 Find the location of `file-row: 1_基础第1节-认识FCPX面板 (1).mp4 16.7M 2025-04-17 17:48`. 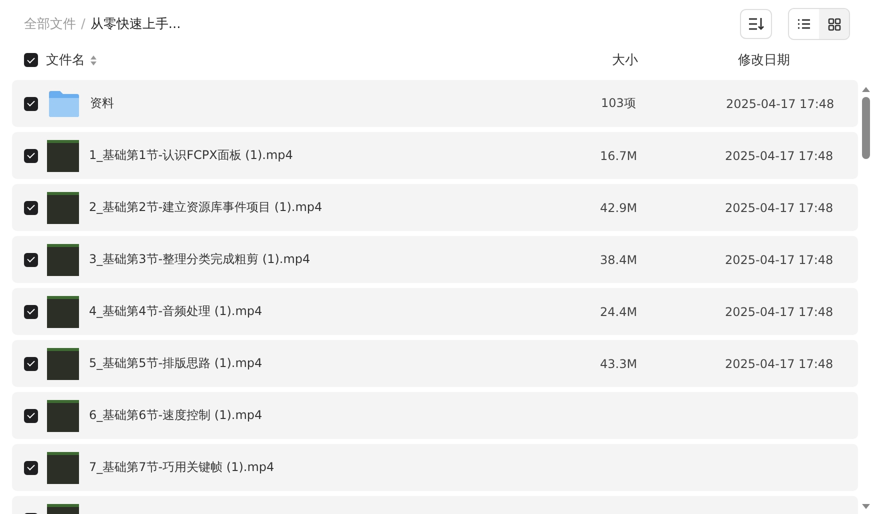

file-row: 1_基础第1节-认识FCPX面板 (1).mp4 16.7M 2025-04-17 17:48 is located at coordinates (435, 155).